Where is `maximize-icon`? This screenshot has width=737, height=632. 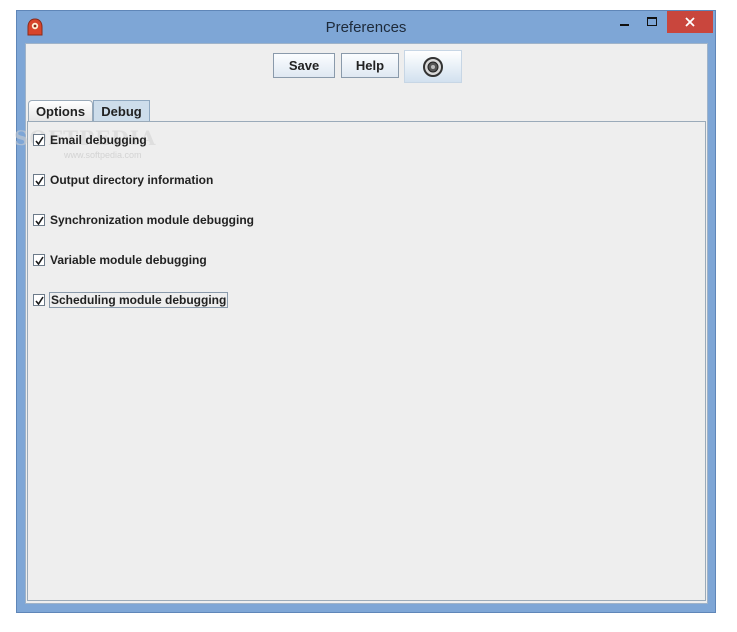 maximize-icon is located at coordinates (652, 21).